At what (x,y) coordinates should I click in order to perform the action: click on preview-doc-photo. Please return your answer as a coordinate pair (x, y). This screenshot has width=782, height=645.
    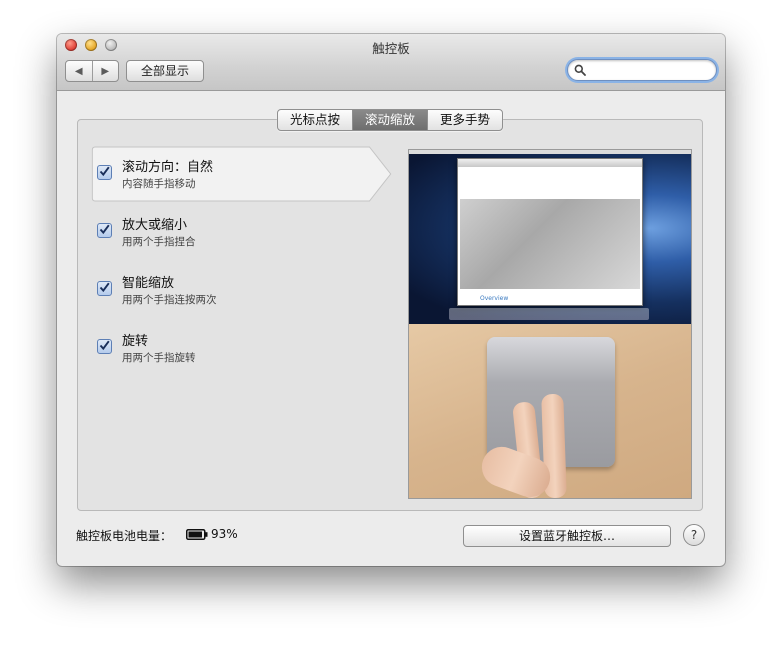
    Looking at the image, I should click on (550, 244).